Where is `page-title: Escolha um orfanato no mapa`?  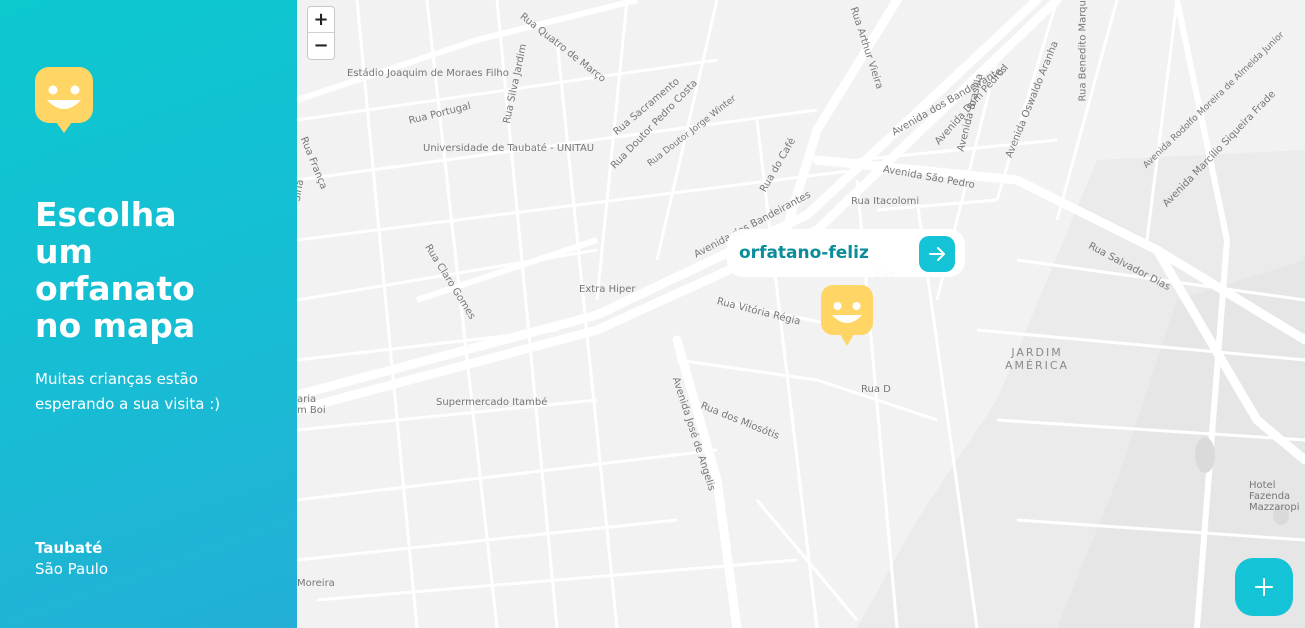
page-title: Escolha um orfanato no mapa is located at coordinates (115, 270).